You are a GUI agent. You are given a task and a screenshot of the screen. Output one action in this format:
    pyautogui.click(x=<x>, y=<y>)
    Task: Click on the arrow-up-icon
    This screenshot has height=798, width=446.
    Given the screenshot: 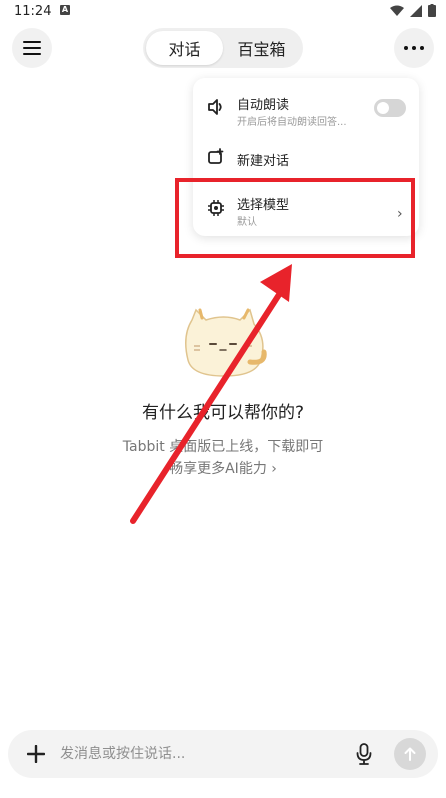 What is the action you would take?
    pyautogui.click(x=410, y=754)
    